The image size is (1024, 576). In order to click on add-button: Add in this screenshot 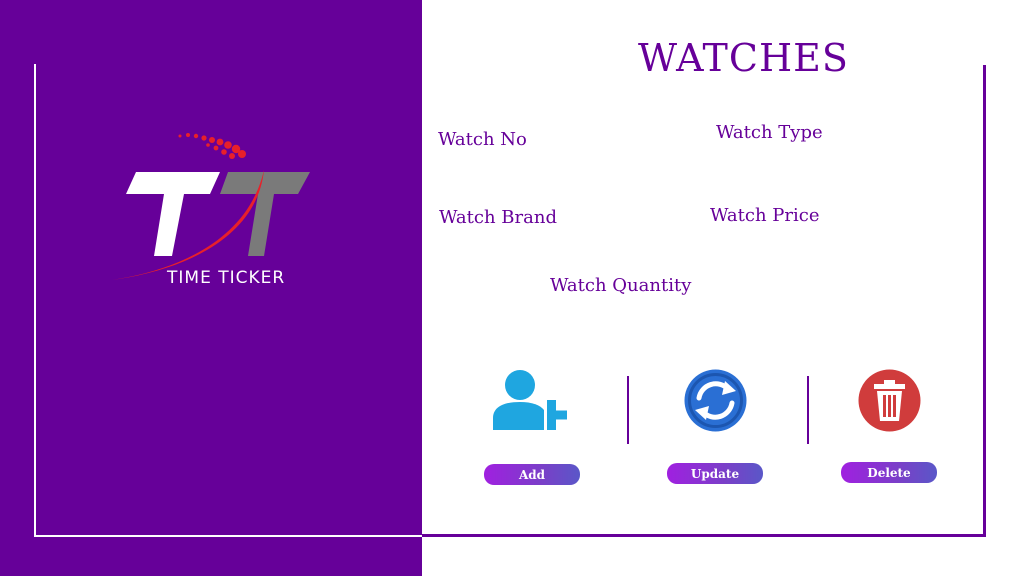, I will do `click(532, 474)`.